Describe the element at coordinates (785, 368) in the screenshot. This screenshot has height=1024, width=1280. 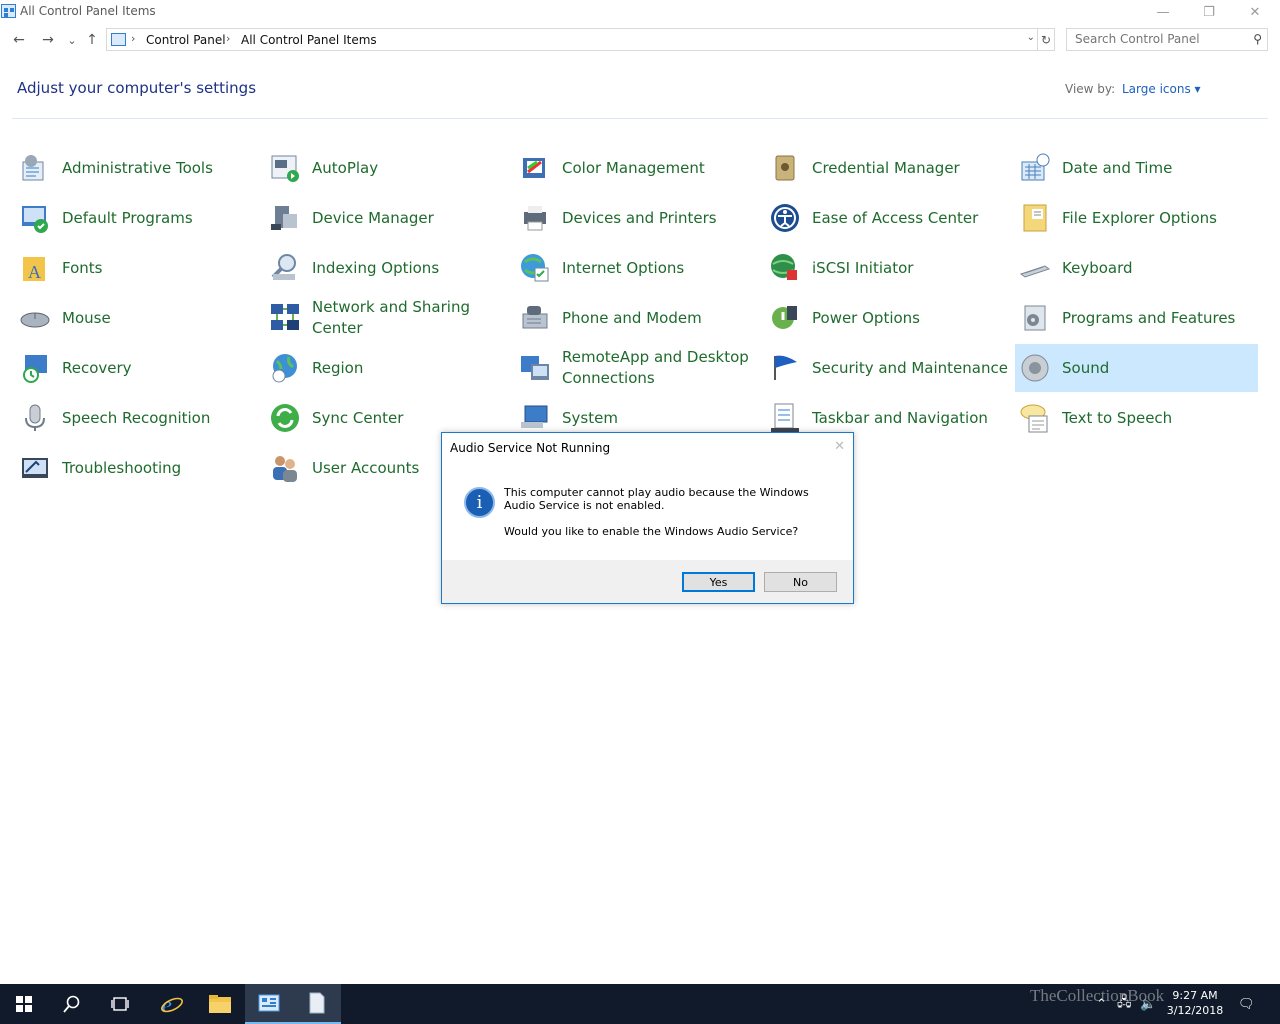
I see `security-and-maintenance-icon` at that location.